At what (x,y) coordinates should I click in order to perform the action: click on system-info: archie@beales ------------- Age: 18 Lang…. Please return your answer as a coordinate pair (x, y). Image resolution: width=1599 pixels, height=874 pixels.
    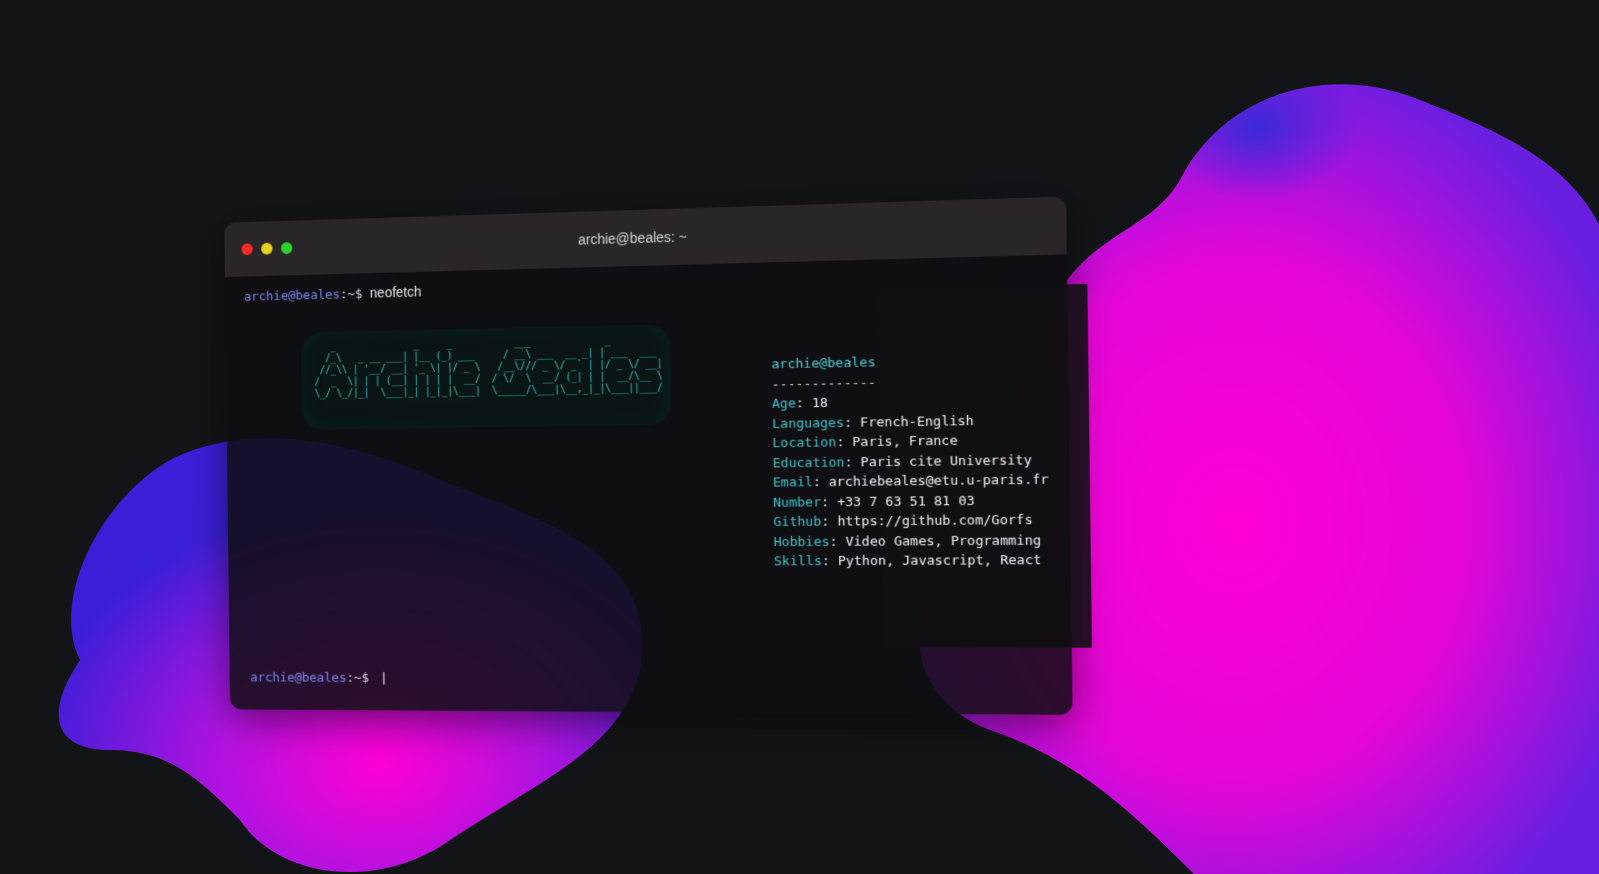
    Looking at the image, I should click on (910, 461).